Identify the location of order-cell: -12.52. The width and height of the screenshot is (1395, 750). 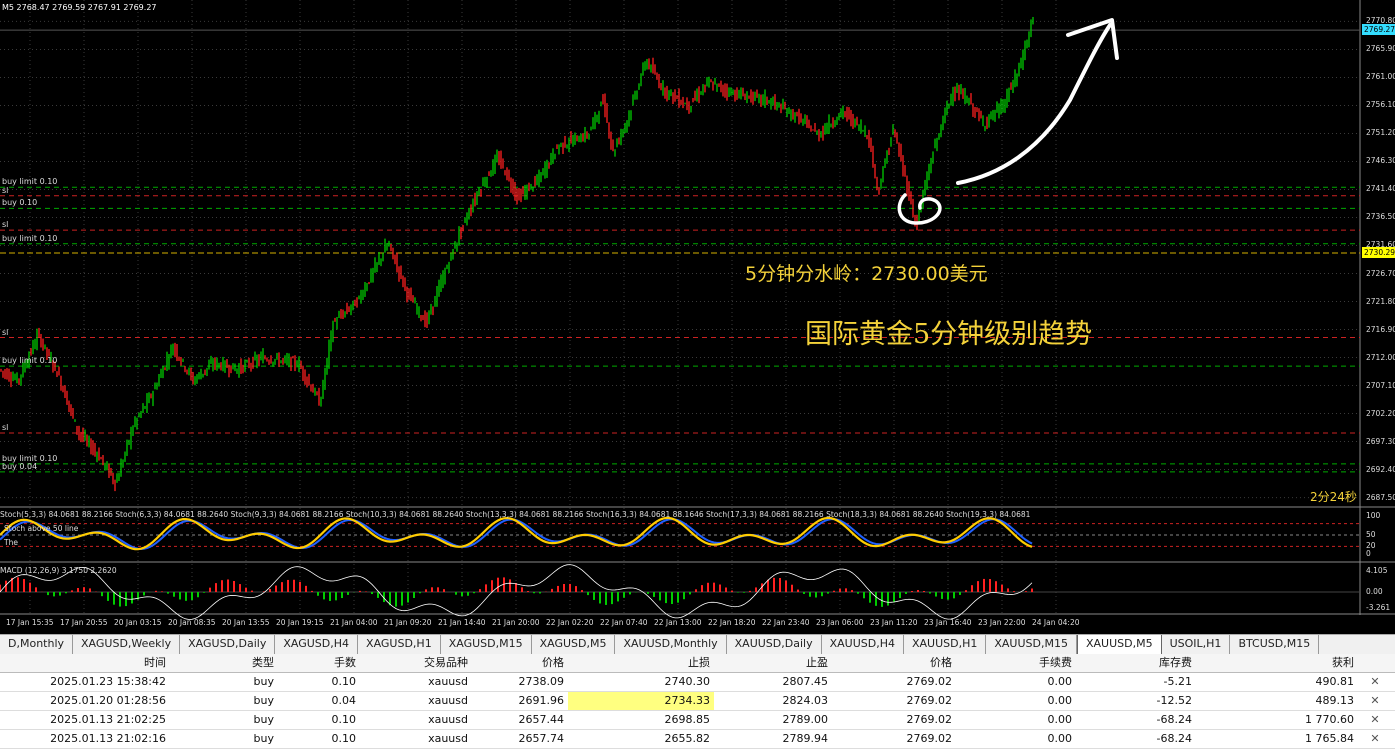
(1174, 700).